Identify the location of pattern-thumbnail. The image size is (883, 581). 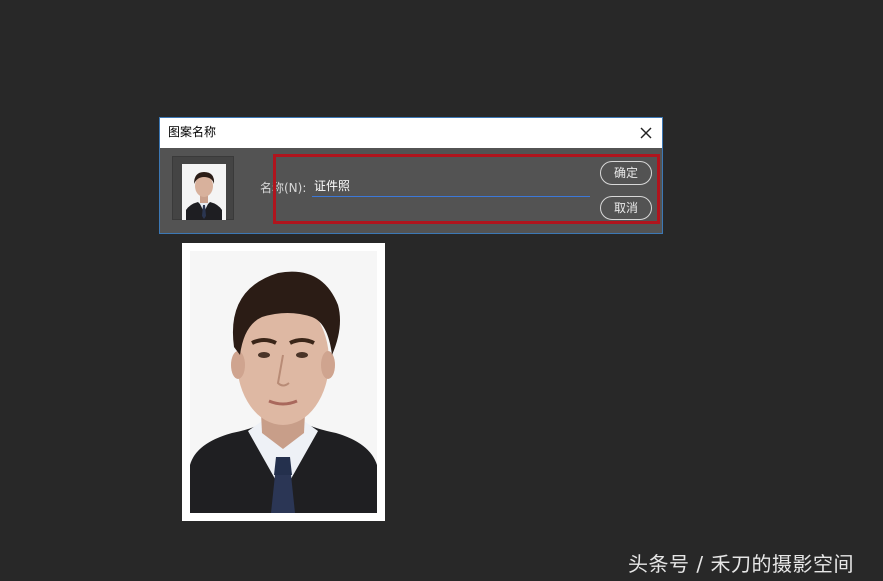
(203, 188).